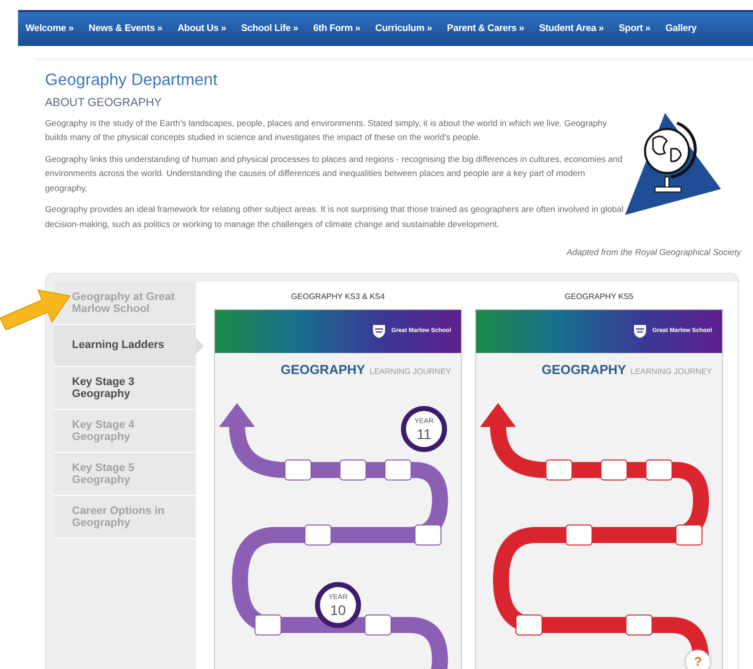 The width and height of the screenshot is (753, 669). What do you see at coordinates (326, 130) in the screenshot?
I see `paragraph: Geography is the study of the Earth's landscapes, people, places and environments. Stated simply, it is about the world in which we live. Geography builds many of the physical concepts studied in science and investigates the impact of these on the world's people.` at bounding box center [326, 130].